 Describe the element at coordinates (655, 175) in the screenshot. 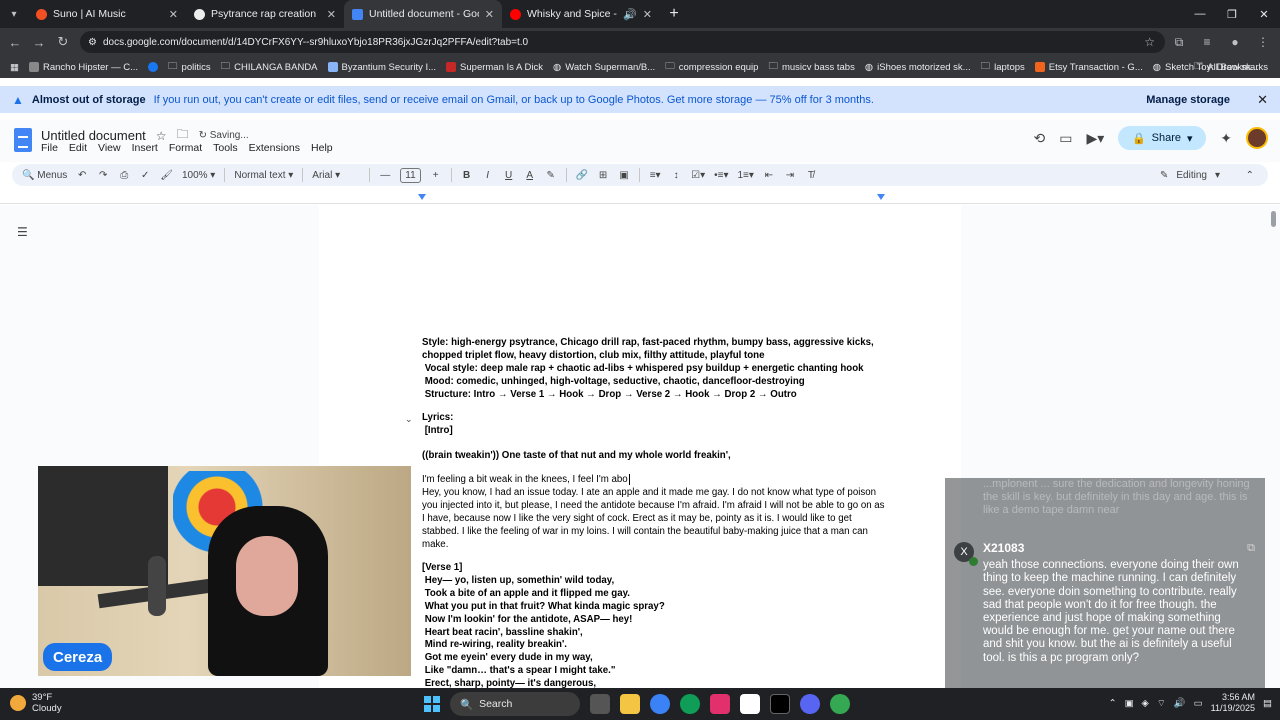

I see `align-icon: ≡▾` at that location.